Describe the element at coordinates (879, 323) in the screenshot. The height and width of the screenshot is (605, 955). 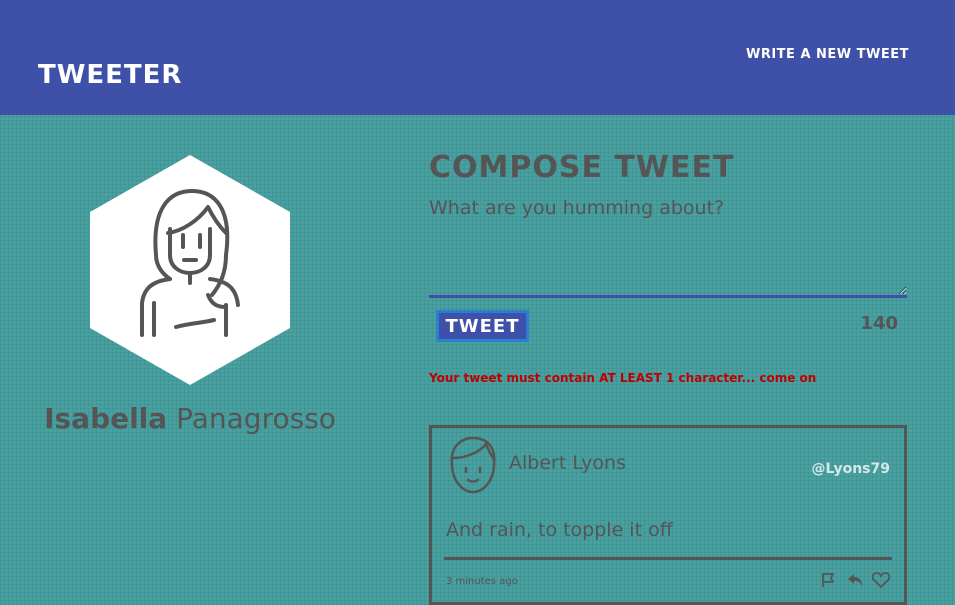
I see `char-counter: 140` at that location.